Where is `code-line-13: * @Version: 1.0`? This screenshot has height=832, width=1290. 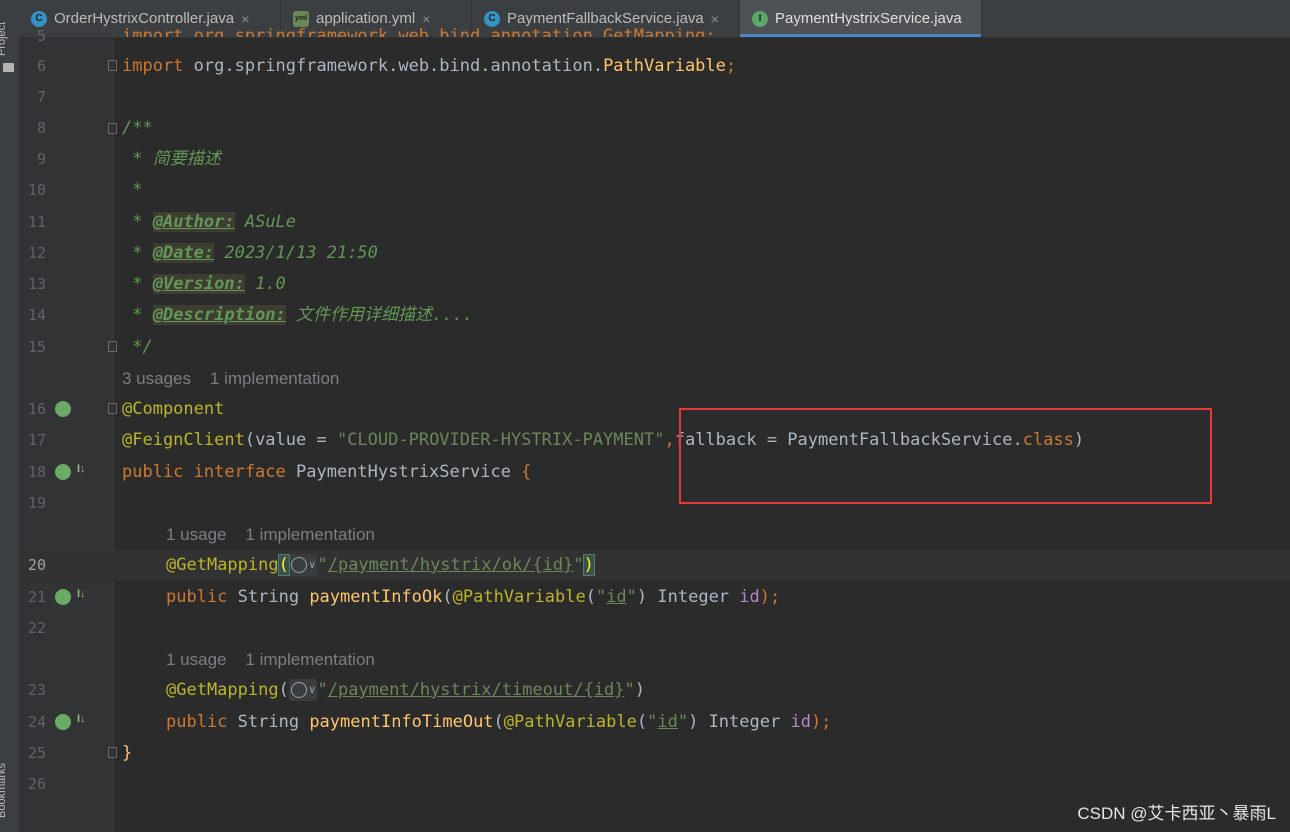 code-line-13: * @Version: 1.0 is located at coordinates (204, 284).